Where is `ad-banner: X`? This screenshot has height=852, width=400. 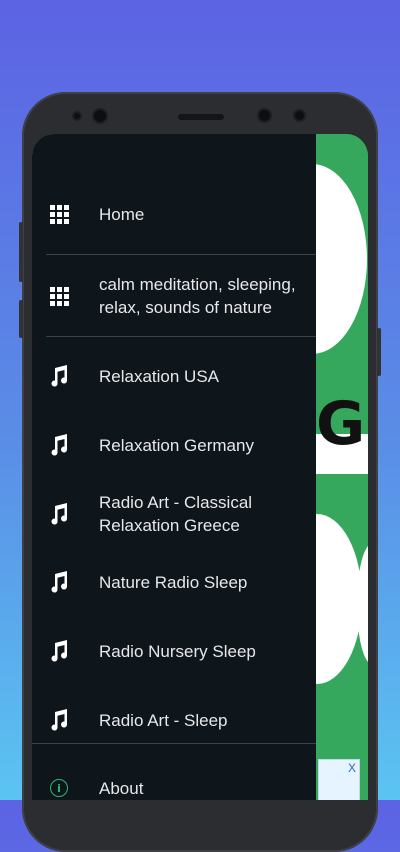 ad-banner: X is located at coordinates (339, 779).